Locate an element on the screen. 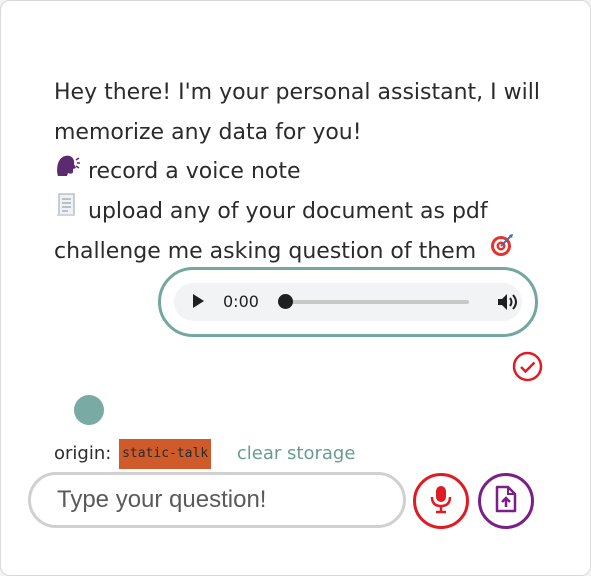  greeting-upload-text: upload any of your document as pdf is located at coordinates (288, 211).